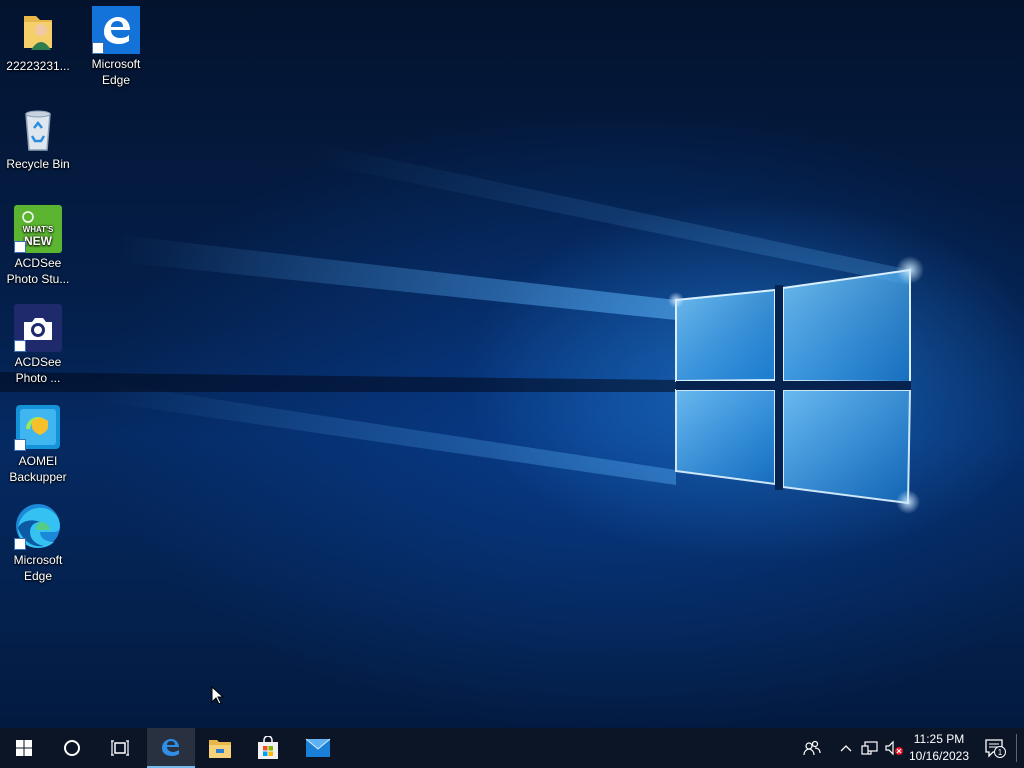 Image resolution: width=1024 pixels, height=768 pixels. What do you see at coordinates (939, 748) in the screenshot?
I see `clock: 11:25 PM 10/16/2023` at bounding box center [939, 748].